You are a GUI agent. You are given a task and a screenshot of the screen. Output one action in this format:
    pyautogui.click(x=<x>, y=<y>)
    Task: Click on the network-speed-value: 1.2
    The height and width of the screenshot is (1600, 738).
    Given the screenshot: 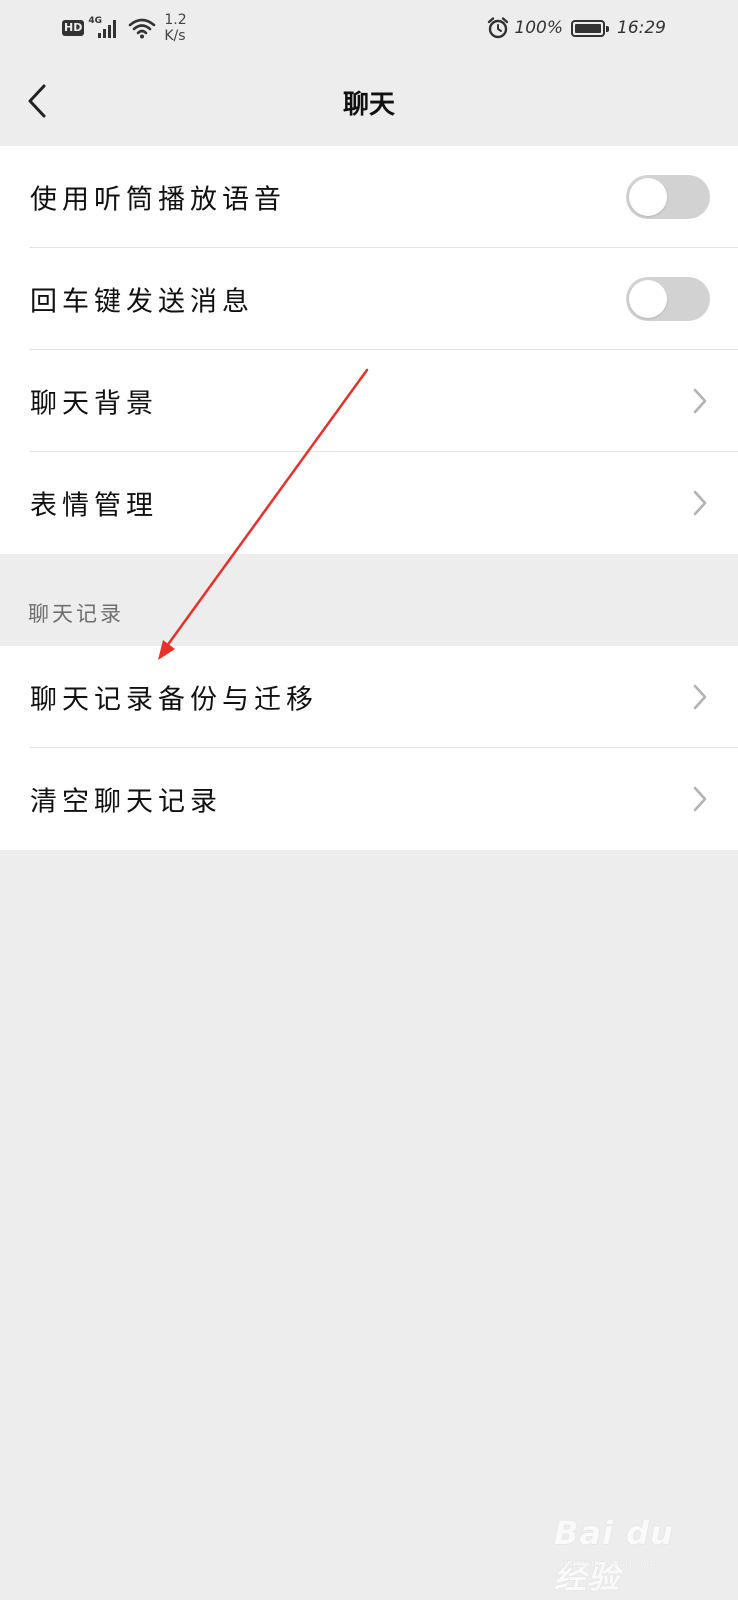 What is the action you would take?
    pyautogui.click(x=175, y=20)
    